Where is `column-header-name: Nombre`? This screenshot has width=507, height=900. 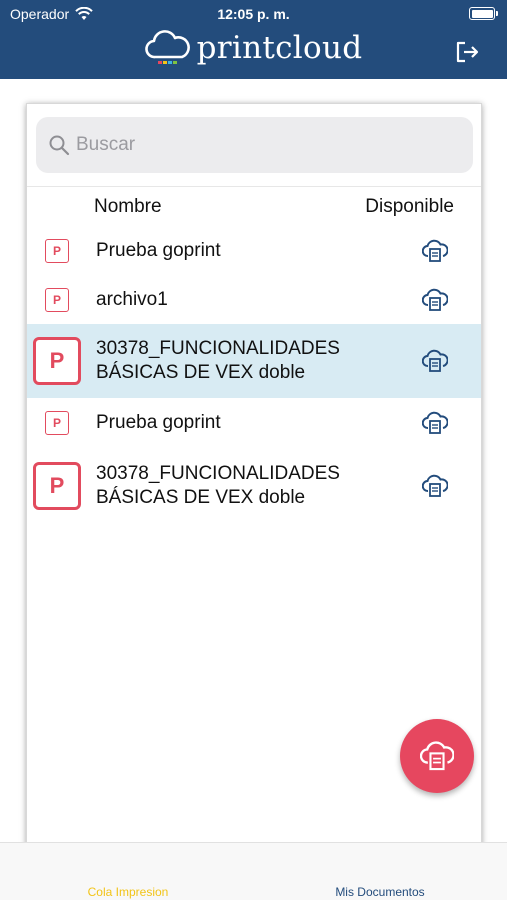 column-header-name: Nombre is located at coordinates (128, 206).